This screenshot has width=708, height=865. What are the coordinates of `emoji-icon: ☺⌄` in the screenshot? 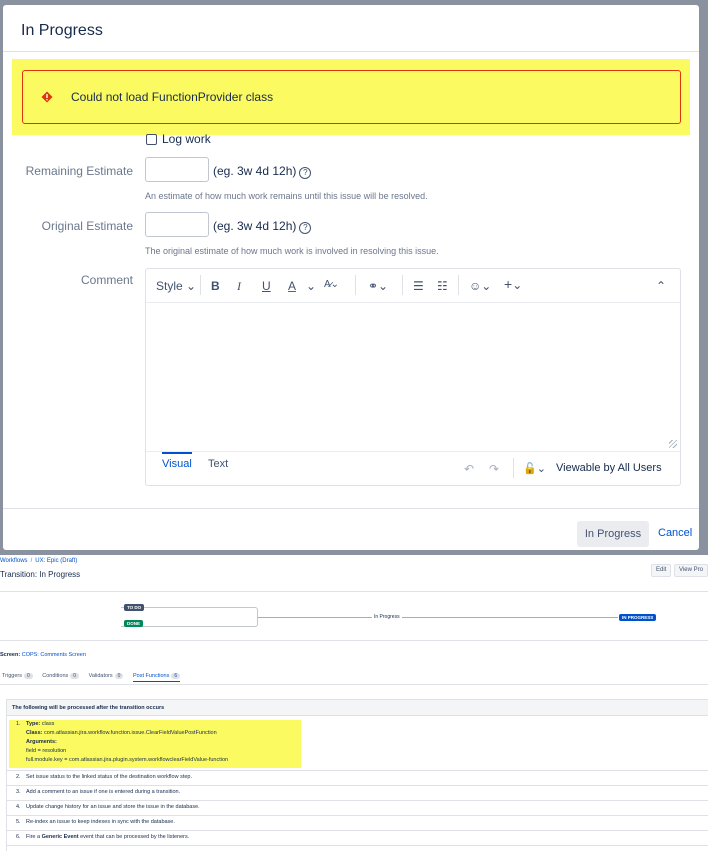 It's located at (480, 286).